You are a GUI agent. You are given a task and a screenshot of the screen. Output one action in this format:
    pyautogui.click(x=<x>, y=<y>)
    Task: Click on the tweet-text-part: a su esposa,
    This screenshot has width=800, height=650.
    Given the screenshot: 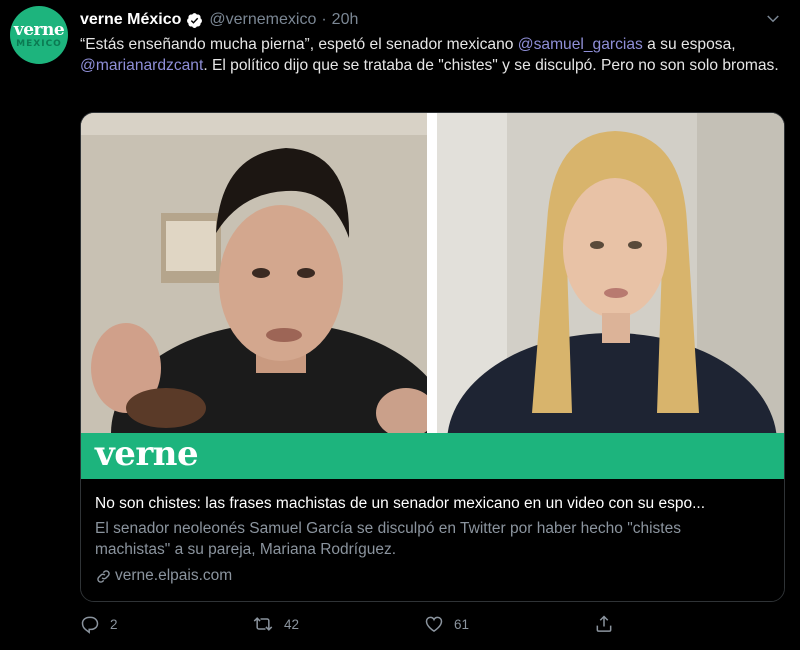 What is the action you would take?
    pyautogui.click(x=689, y=44)
    